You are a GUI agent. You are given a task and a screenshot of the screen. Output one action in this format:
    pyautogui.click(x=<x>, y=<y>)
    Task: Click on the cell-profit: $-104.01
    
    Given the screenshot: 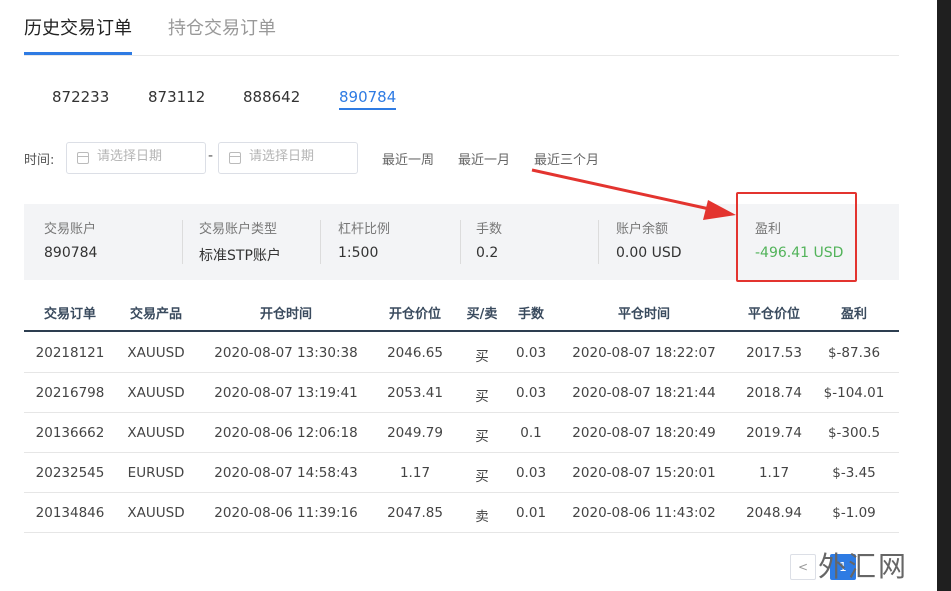 What is the action you would take?
    pyautogui.click(x=854, y=393)
    